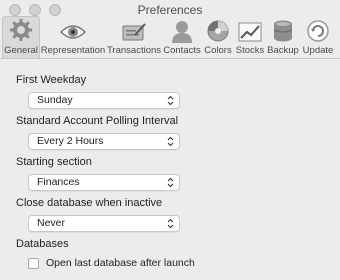 This screenshot has width=340, height=280. Describe the element at coordinates (218, 50) in the screenshot. I see `tab-label: Colors` at that location.